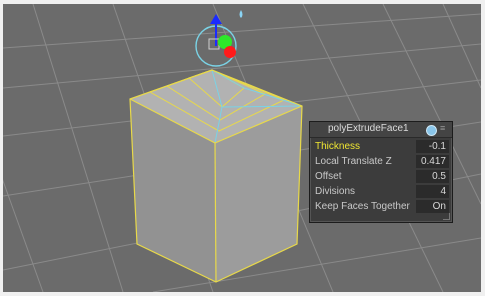  I want to click on resize-grip-icon, so click(446, 216).